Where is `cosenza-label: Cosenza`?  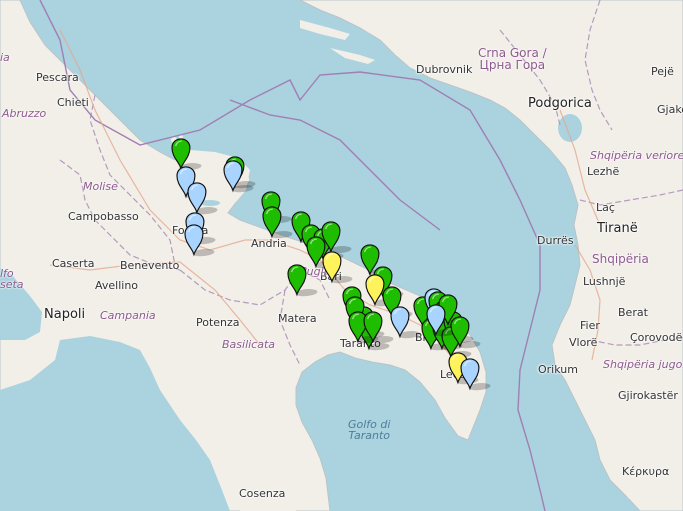 cosenza-label: Cosenza is located at coordinates (262, 493).